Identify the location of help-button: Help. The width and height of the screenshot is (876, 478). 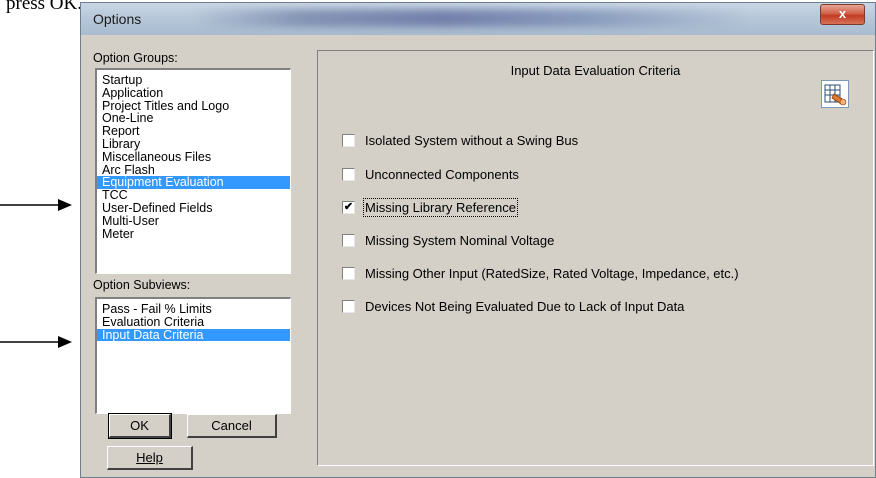
(150, 458).